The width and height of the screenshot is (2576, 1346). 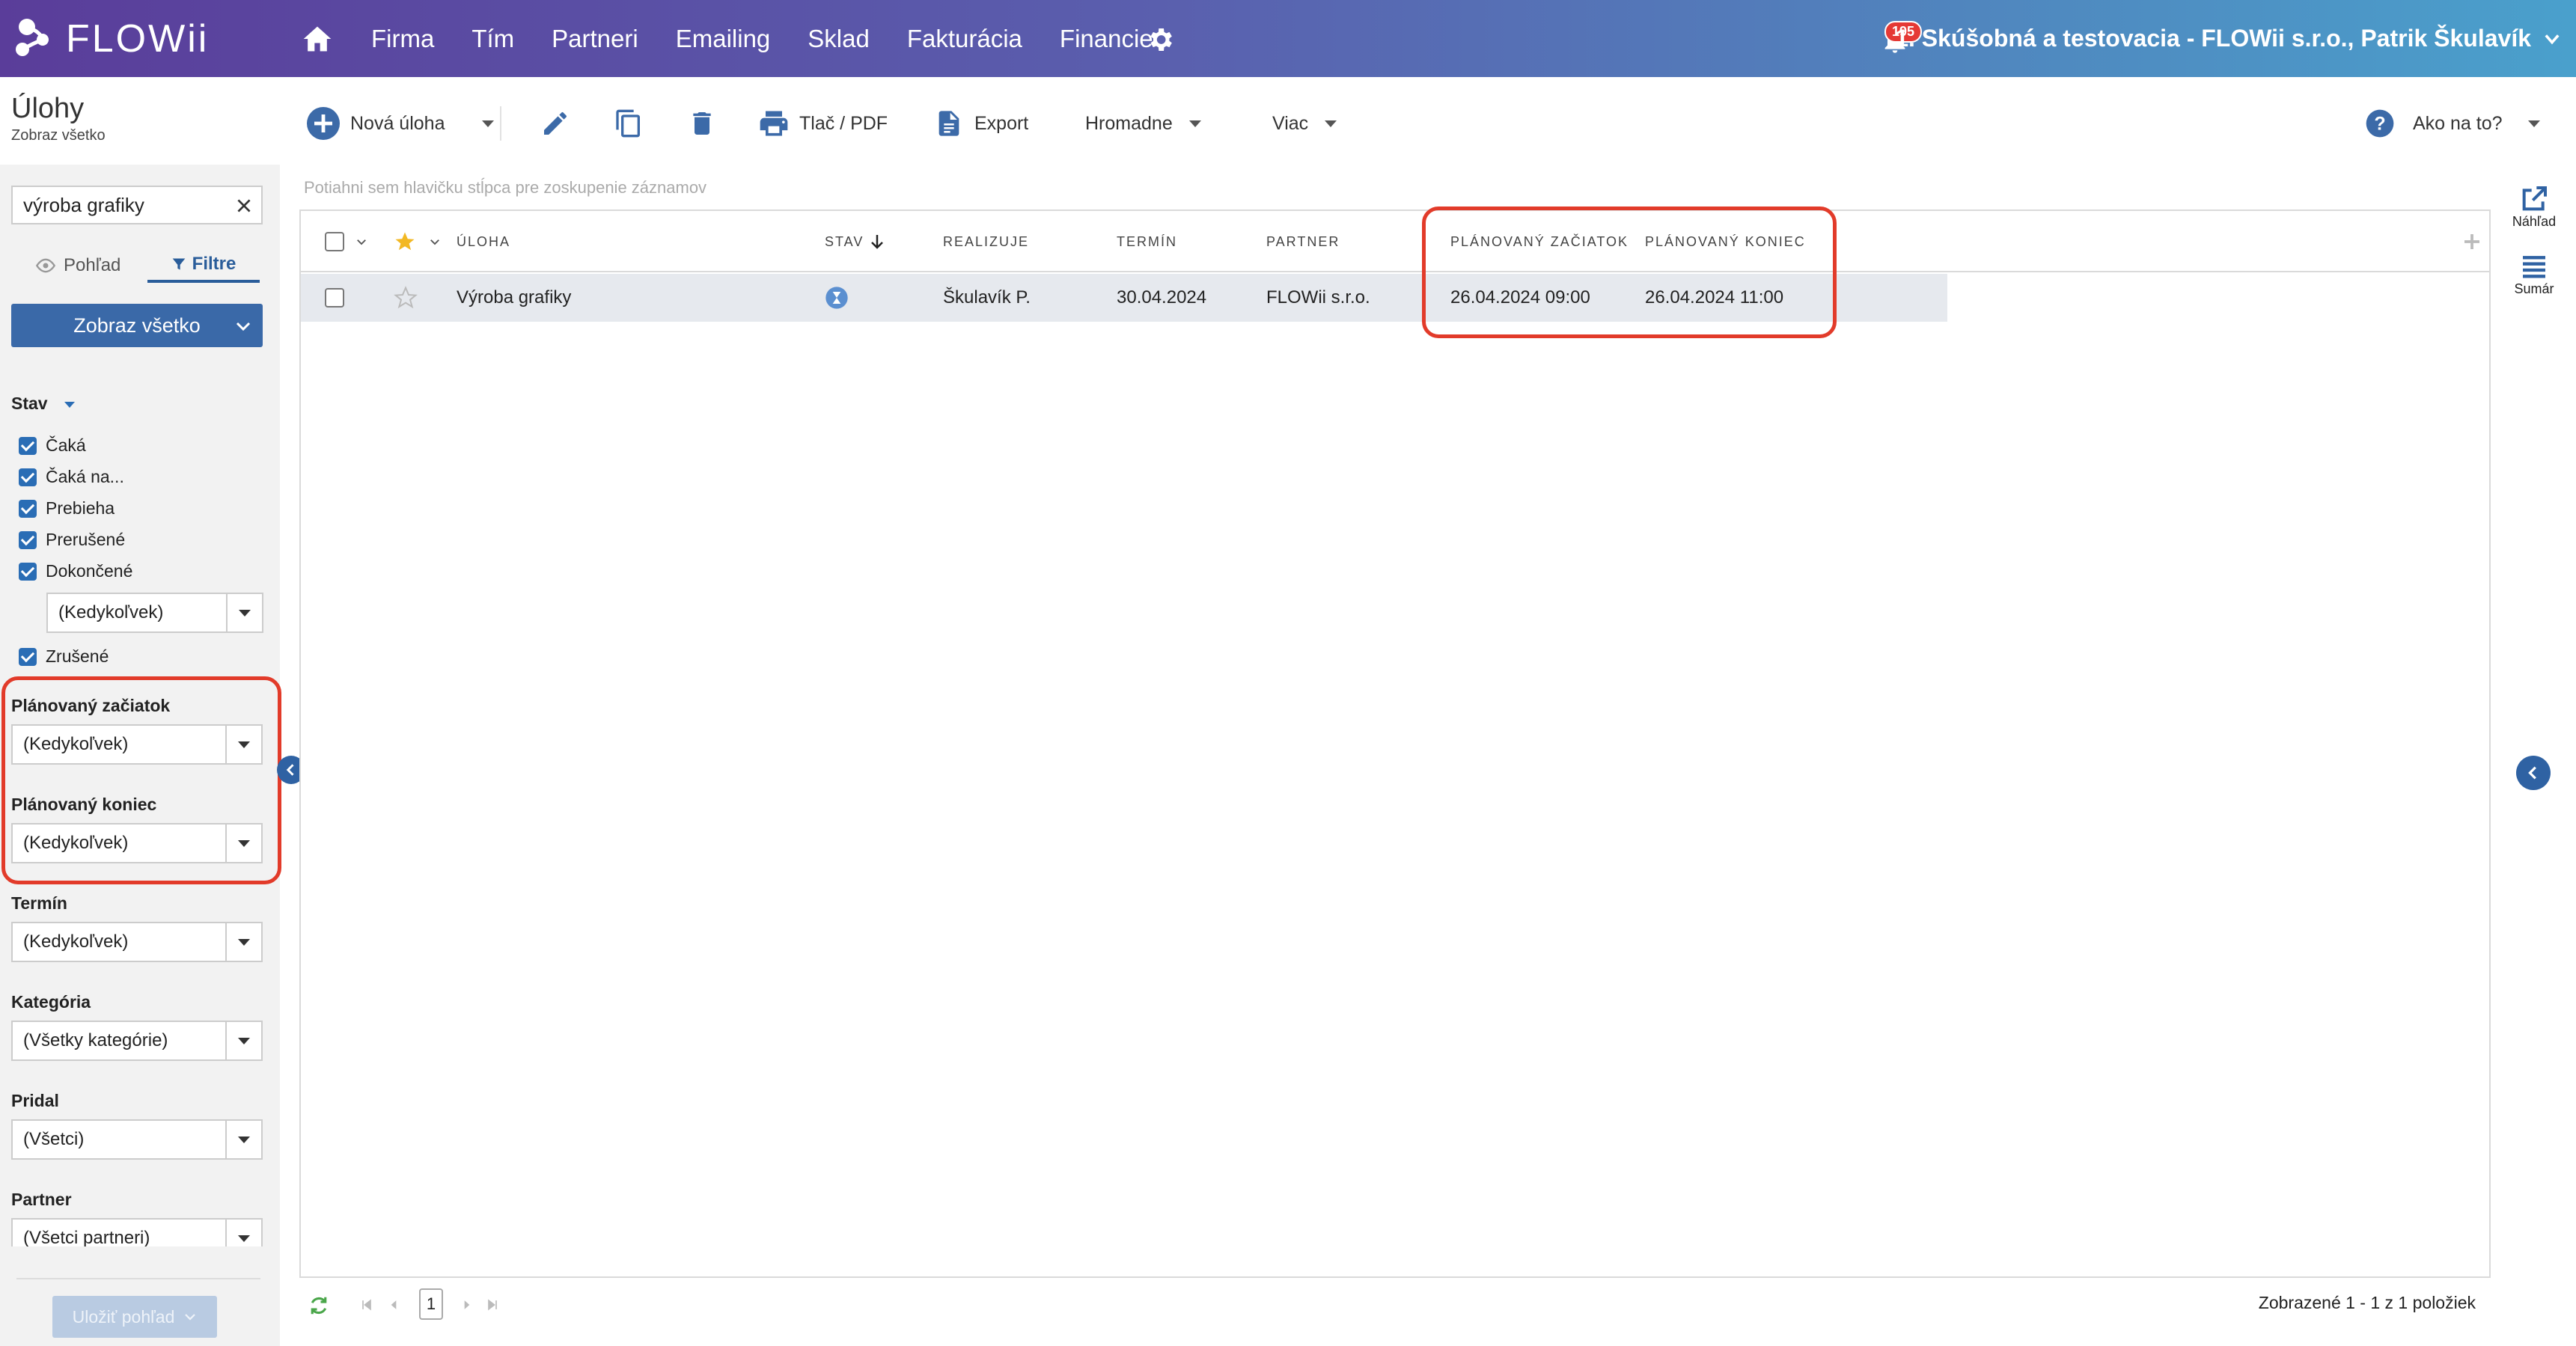 What do you see at coordinates (2452, 123) in the screenshot?
I see `help-button: ? Ako na to?` at bounding box center [2452, 123].